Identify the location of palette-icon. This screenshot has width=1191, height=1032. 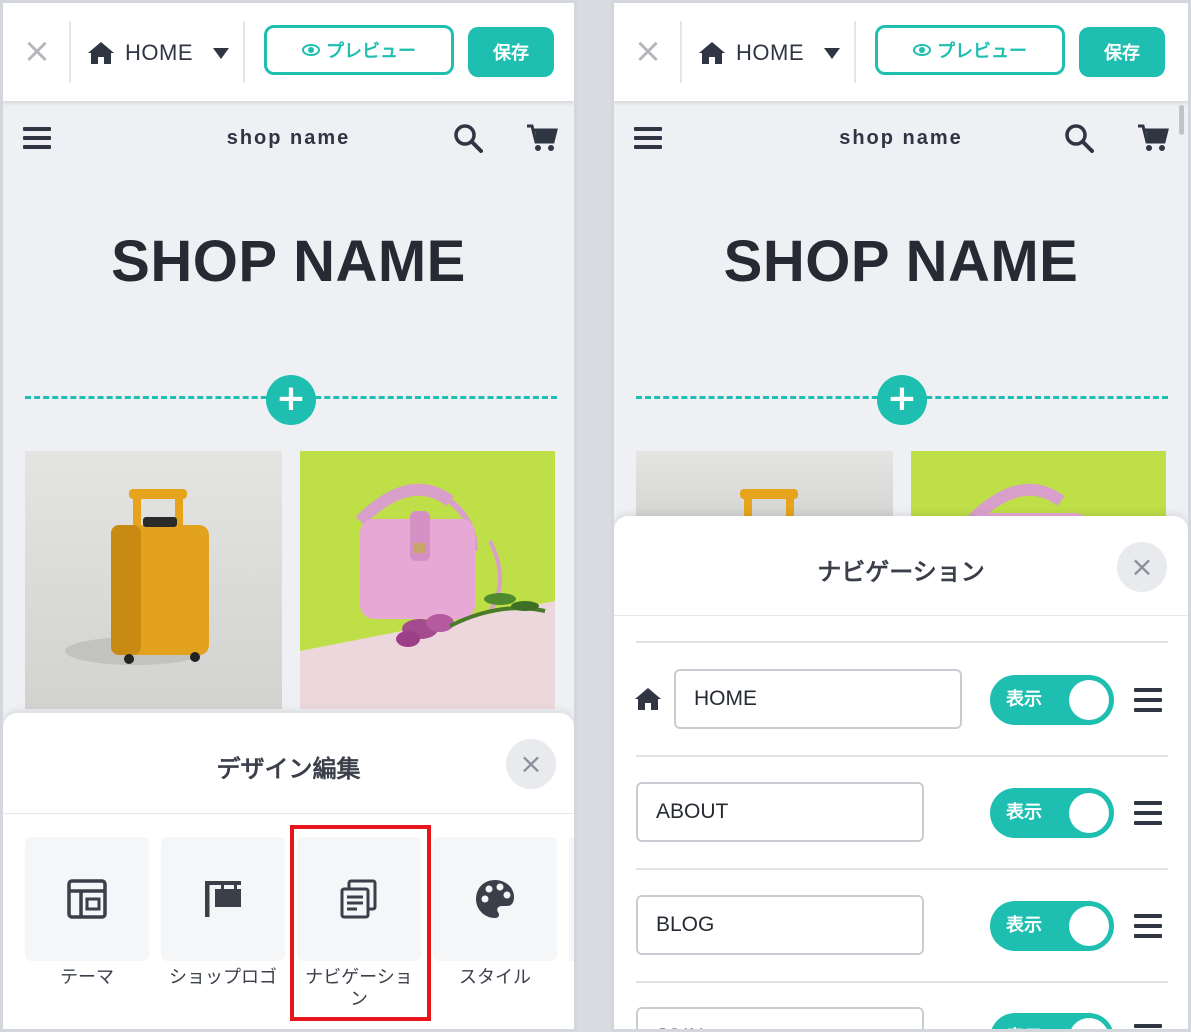
(495, 899).